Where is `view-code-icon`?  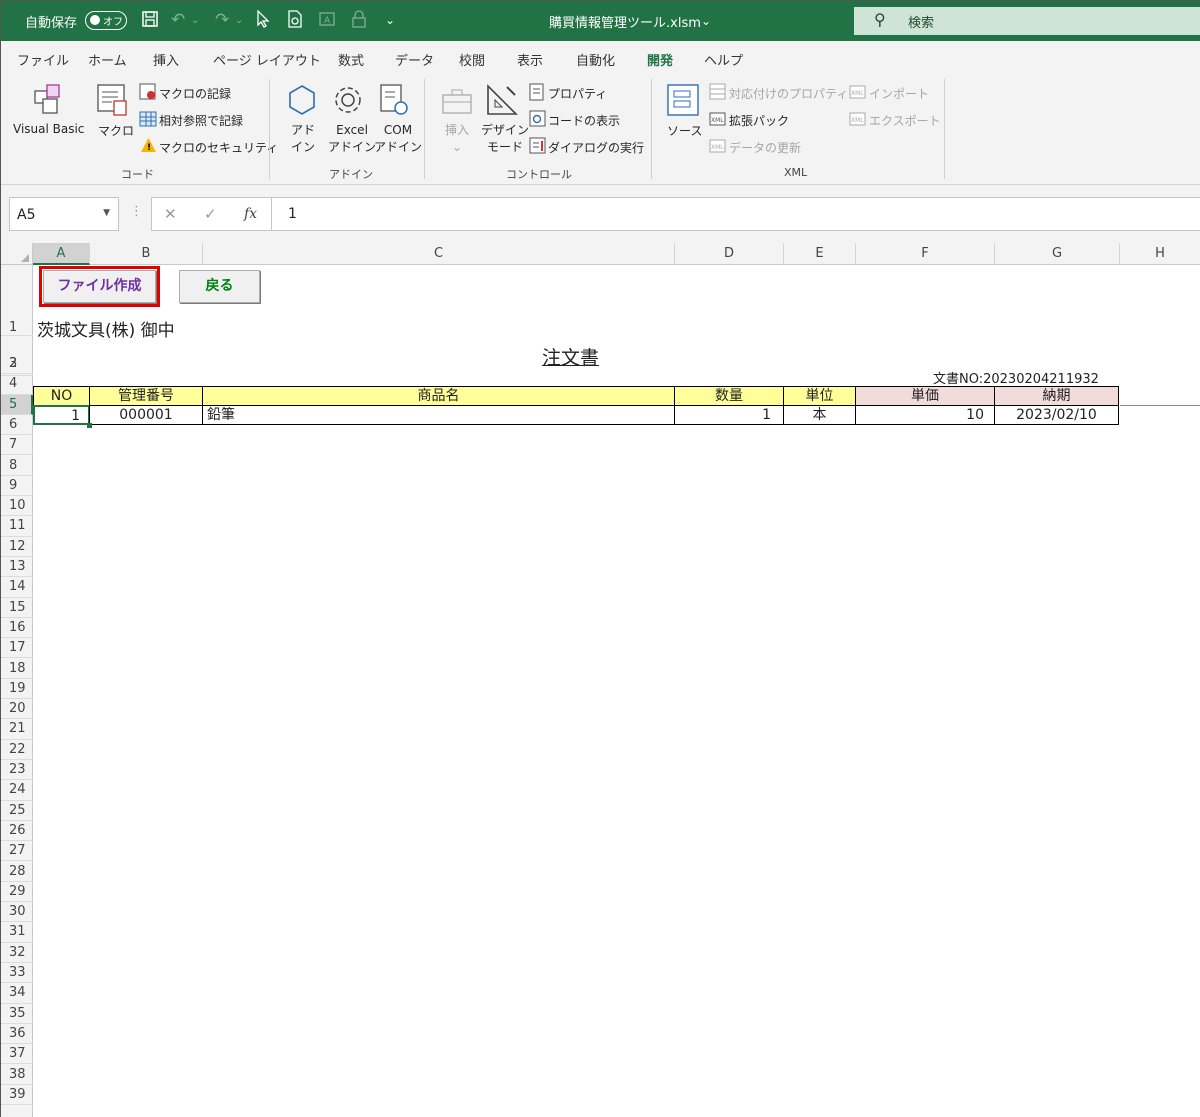 view-code-icon is located at coordinates (538, 121).